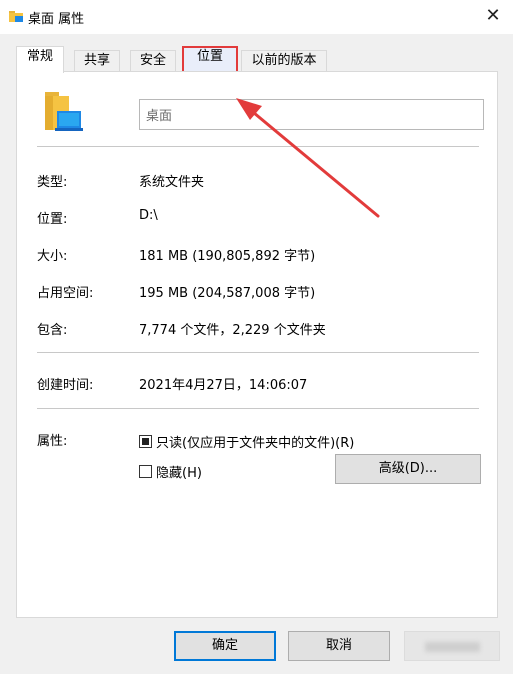 Image resolution: width=513 pixels, height=674 pixels. Describe the element at coordinates (223, 385) in the screenshot. I see `created-value: 2021年4月27日，14:06:07` at that location.